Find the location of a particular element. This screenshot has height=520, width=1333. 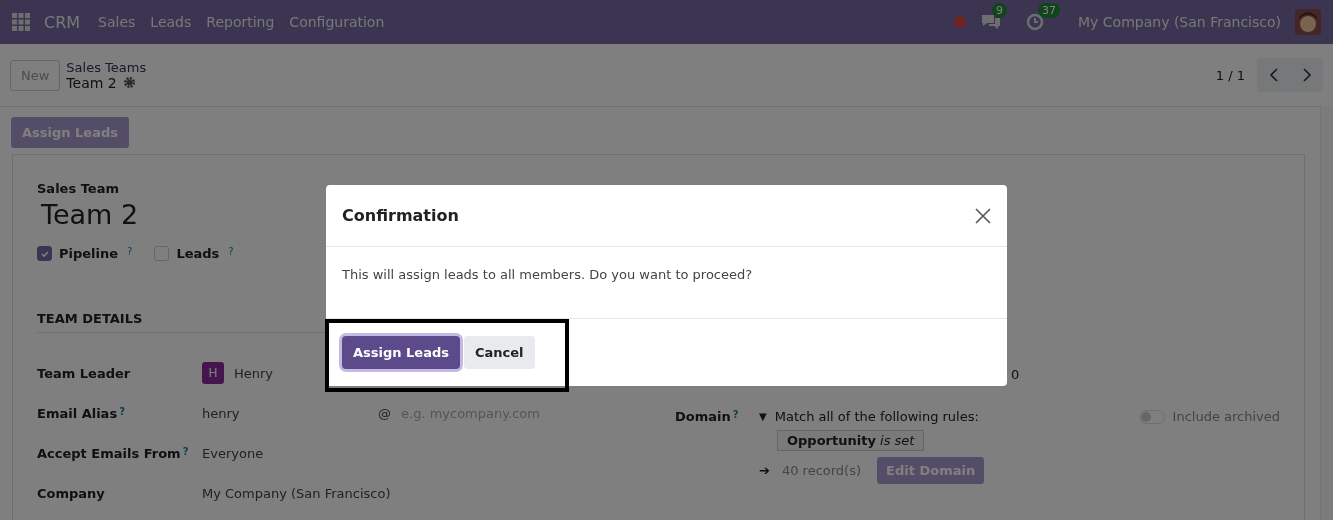

toggle-label: Include archived is located at coordinates (1226, 416).